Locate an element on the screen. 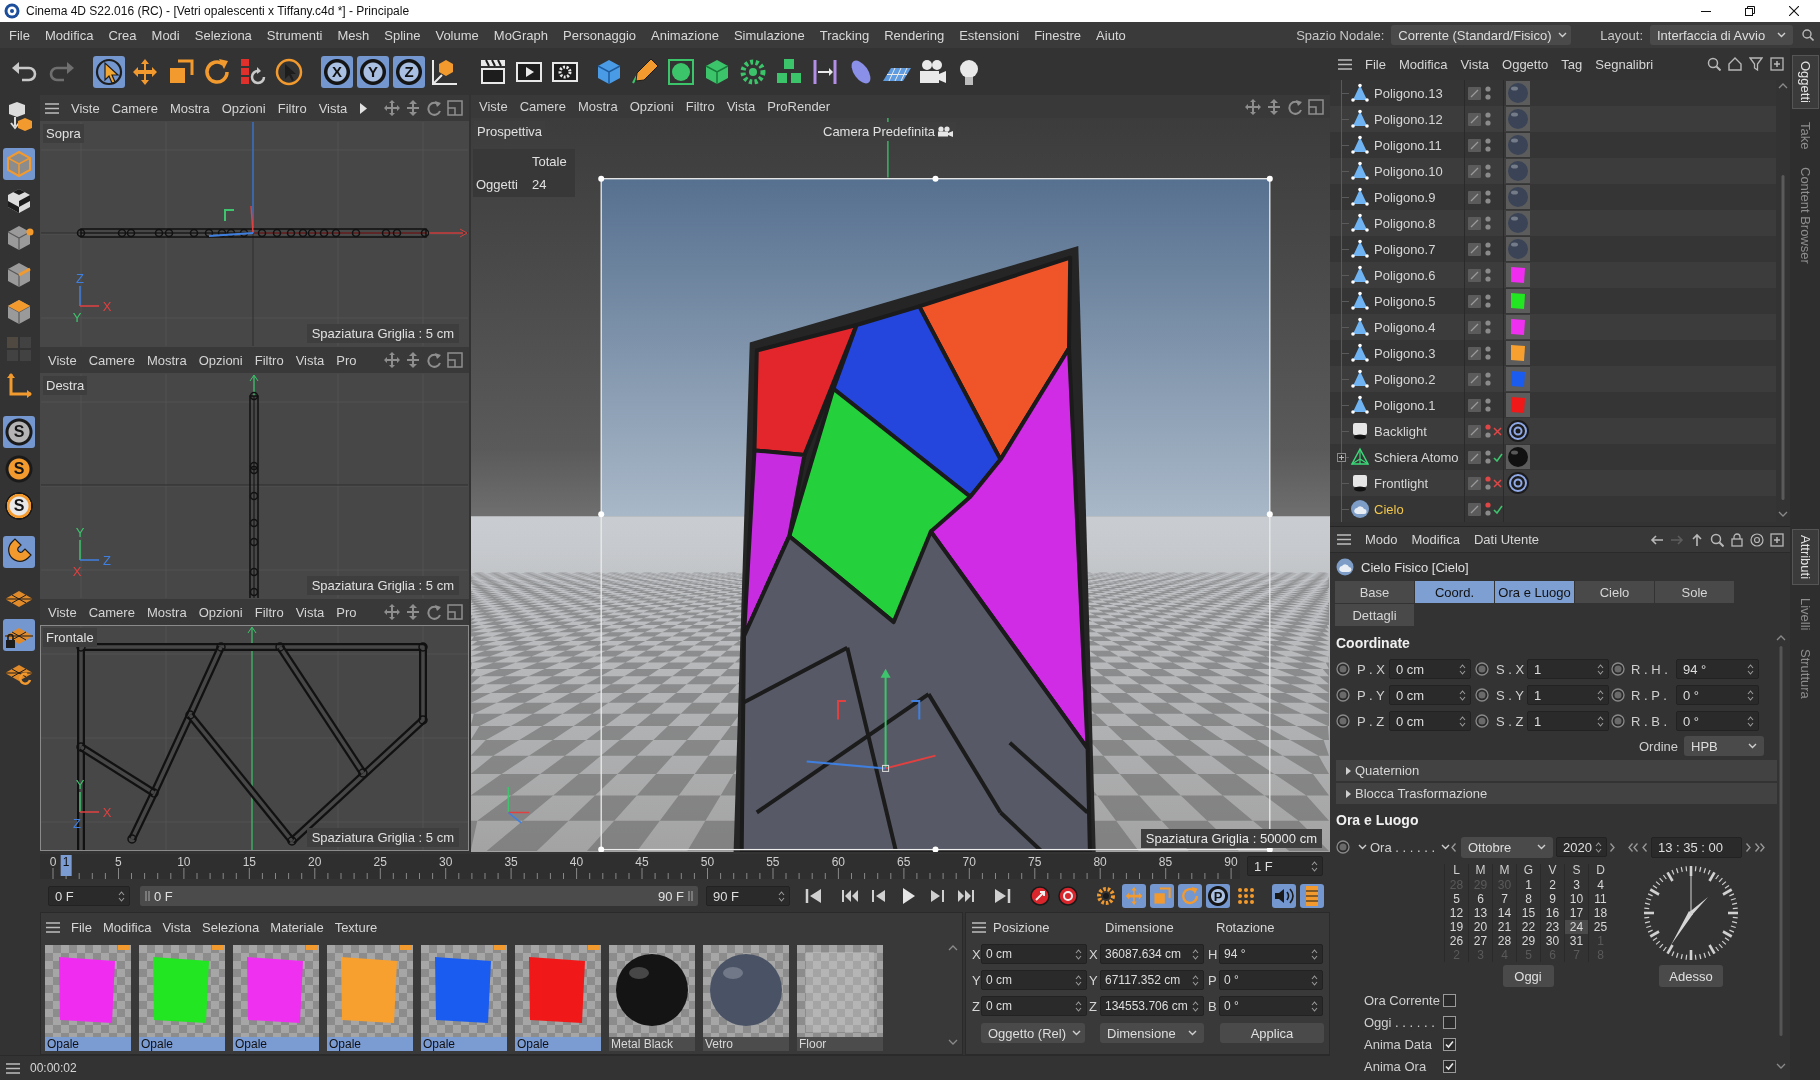  section-header: Blocca Trasformazione is located at coordinates (1556, 793).